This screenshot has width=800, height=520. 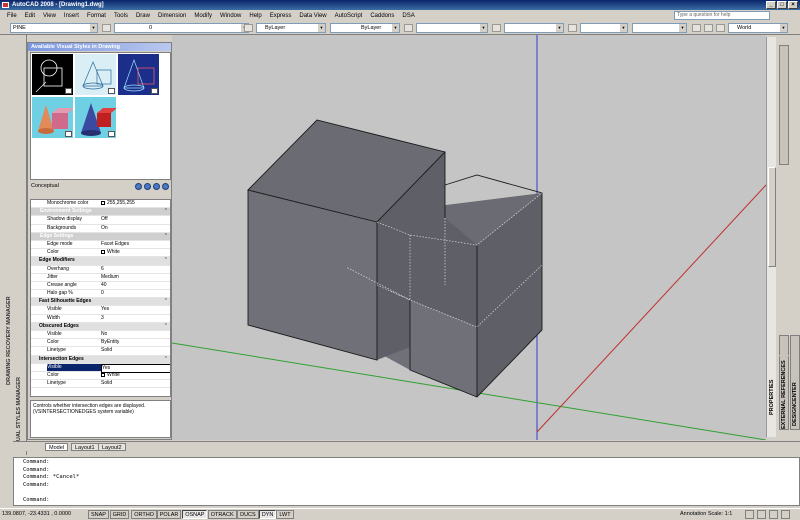 I want to click on external-references-tab: EXTERNAL REFERENCES, so click(x=784, y=382).